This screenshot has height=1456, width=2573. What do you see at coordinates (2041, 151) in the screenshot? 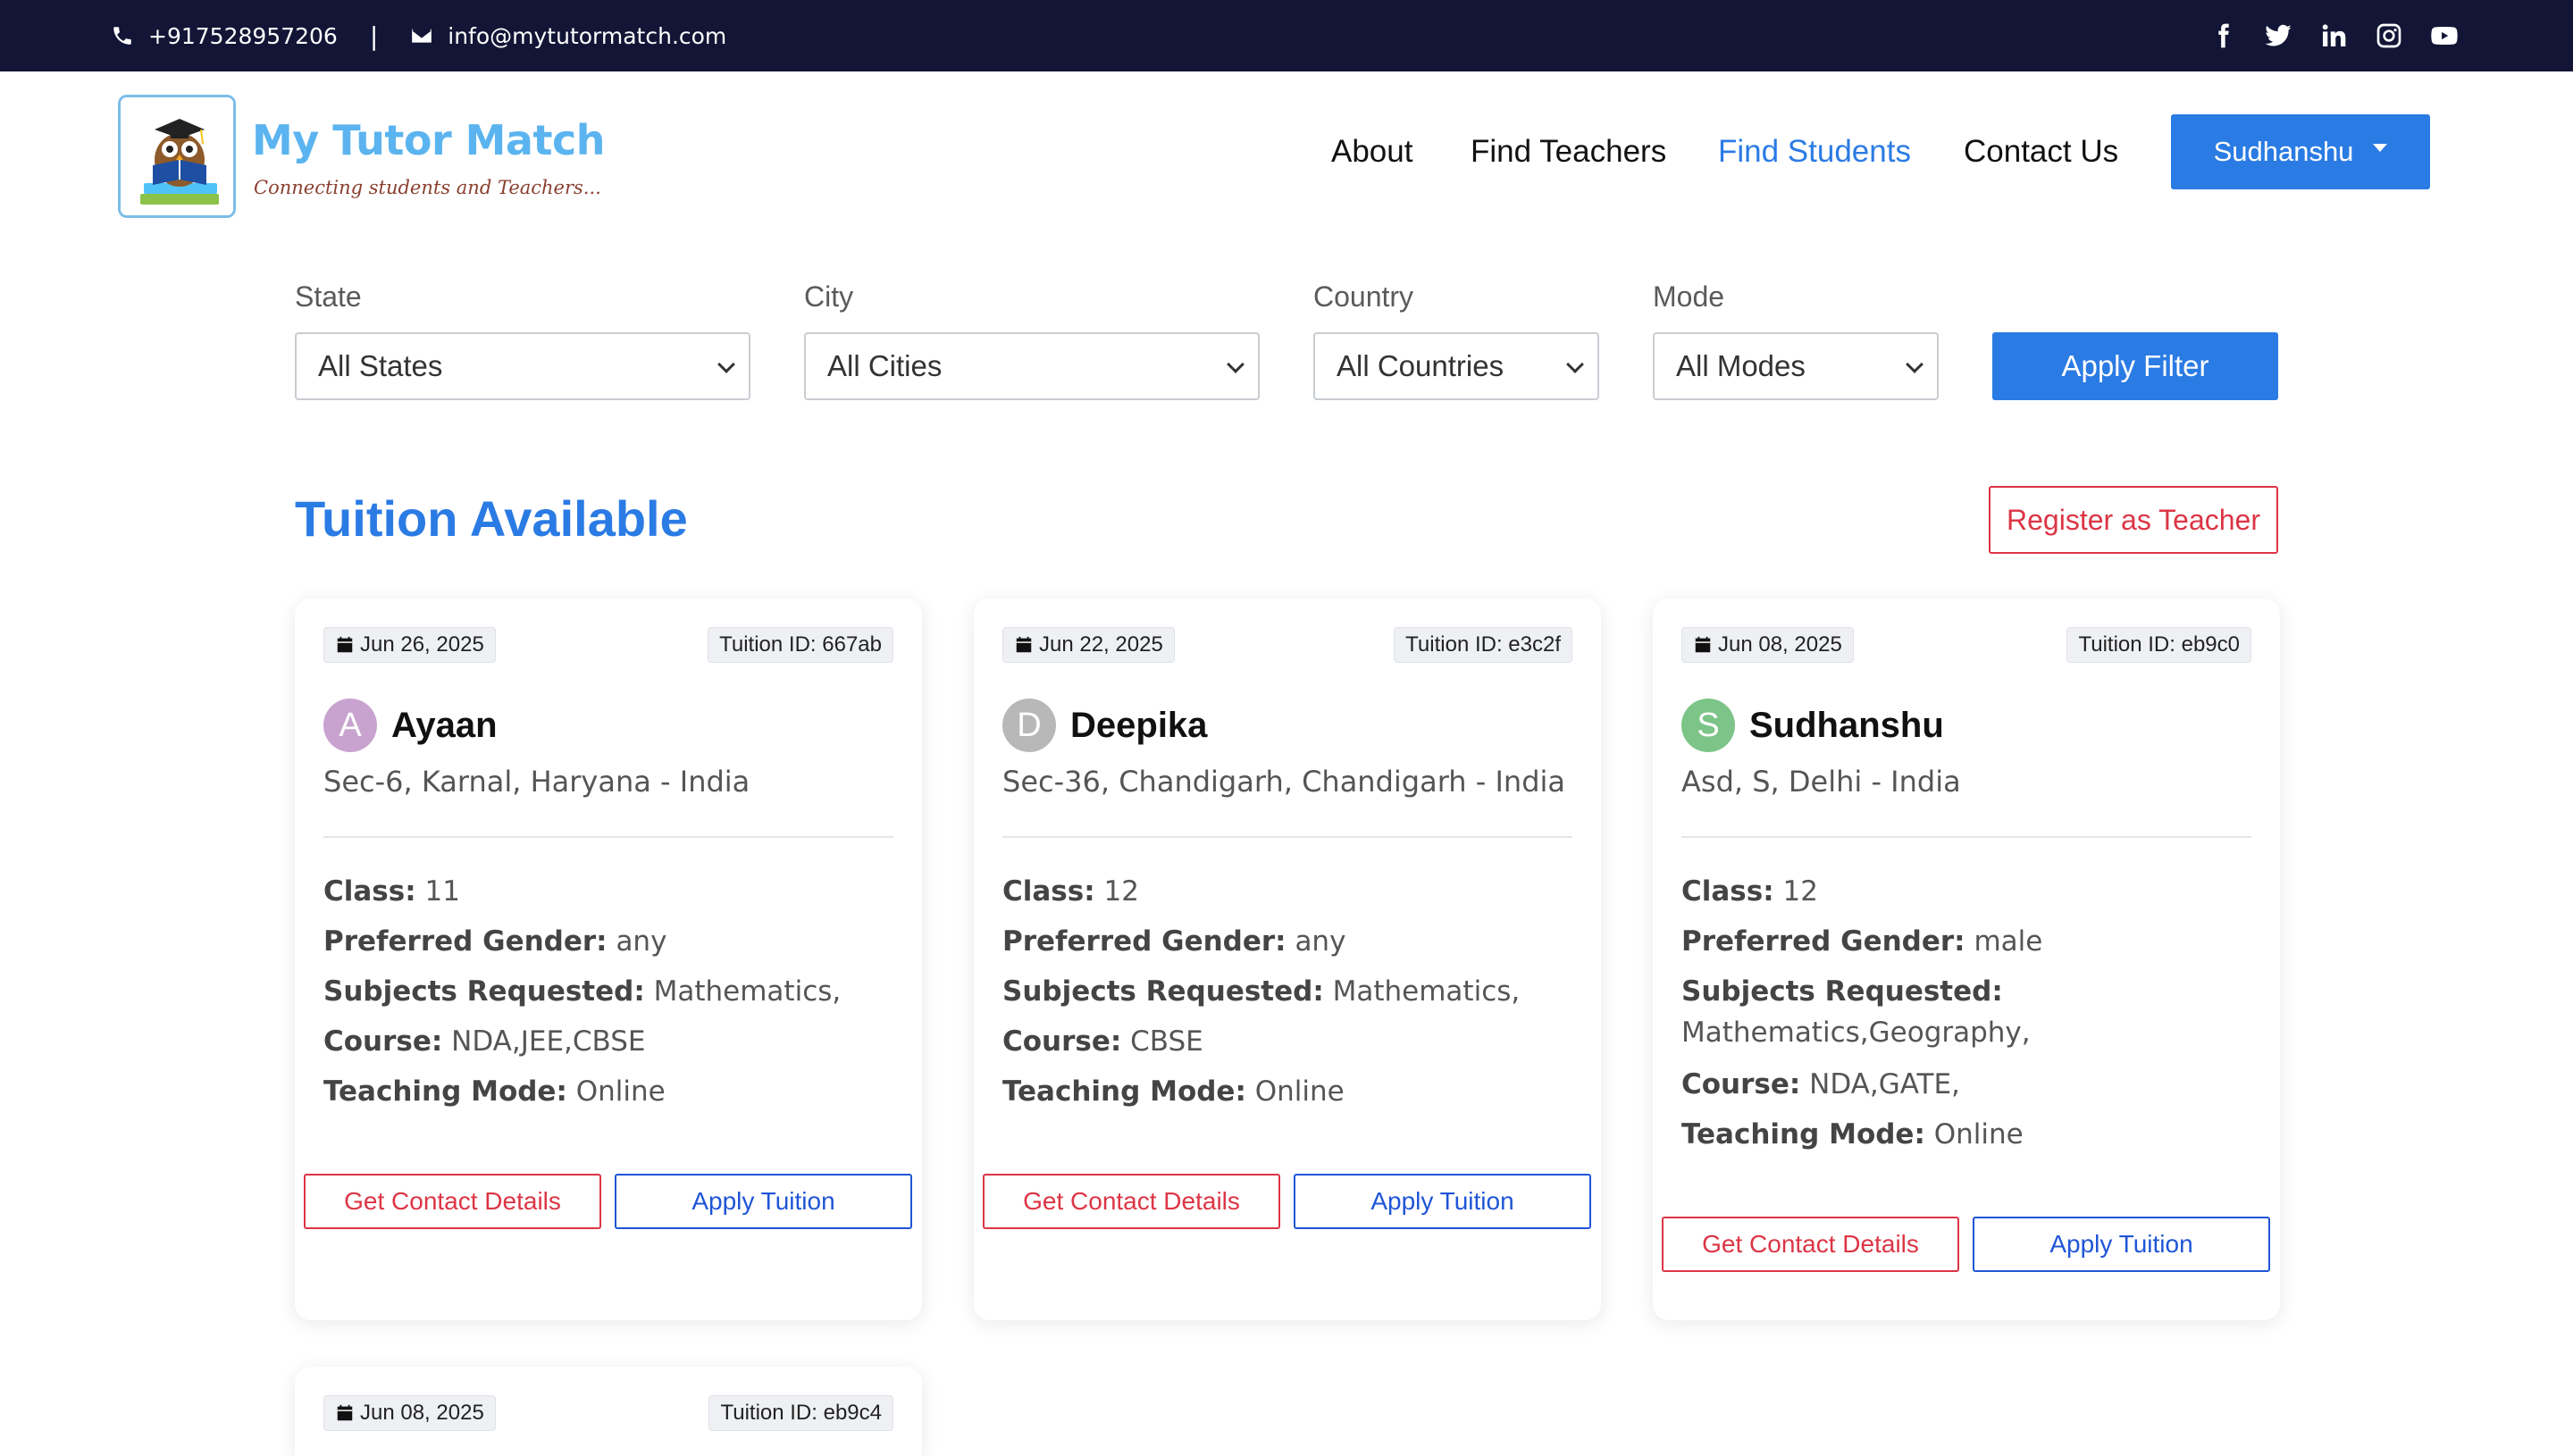
I see `nav-contact-us: Contact Us` at bounding box center [2041, 151].